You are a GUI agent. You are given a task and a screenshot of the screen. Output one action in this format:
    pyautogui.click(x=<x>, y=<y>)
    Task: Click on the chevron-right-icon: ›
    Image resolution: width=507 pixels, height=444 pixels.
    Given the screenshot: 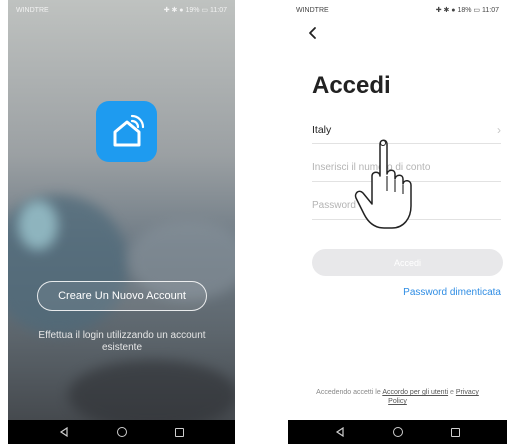 What is the action you would take?
    pyautogui.click(x=499, y=129)
    